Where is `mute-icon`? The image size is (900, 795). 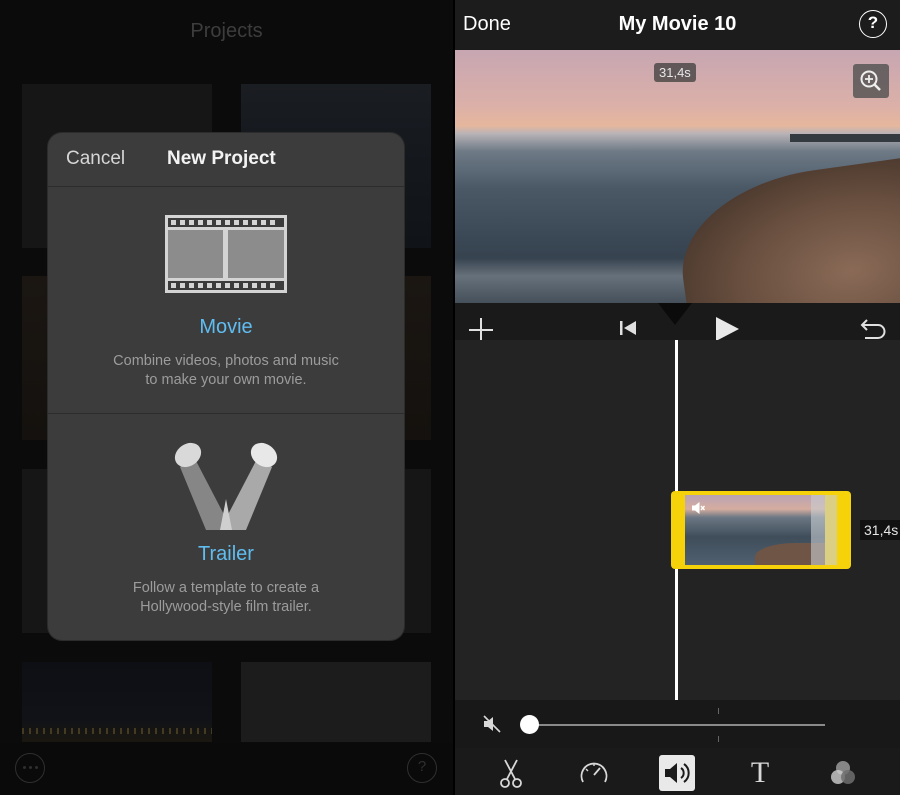 mute-icon is located at coordinates (492, 724).